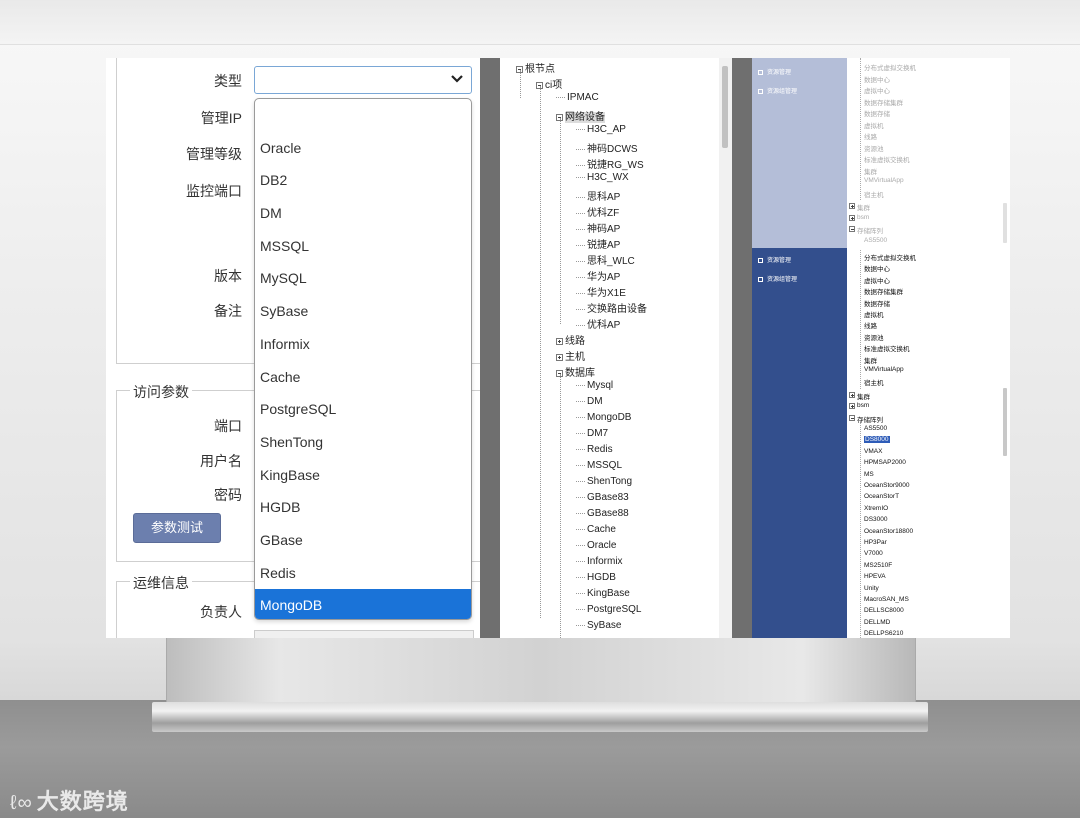  What do you see at coordinates (603, 593) in the screenshot?
I see `tree-node-db: KingBase` at bounding box center [603, 593].